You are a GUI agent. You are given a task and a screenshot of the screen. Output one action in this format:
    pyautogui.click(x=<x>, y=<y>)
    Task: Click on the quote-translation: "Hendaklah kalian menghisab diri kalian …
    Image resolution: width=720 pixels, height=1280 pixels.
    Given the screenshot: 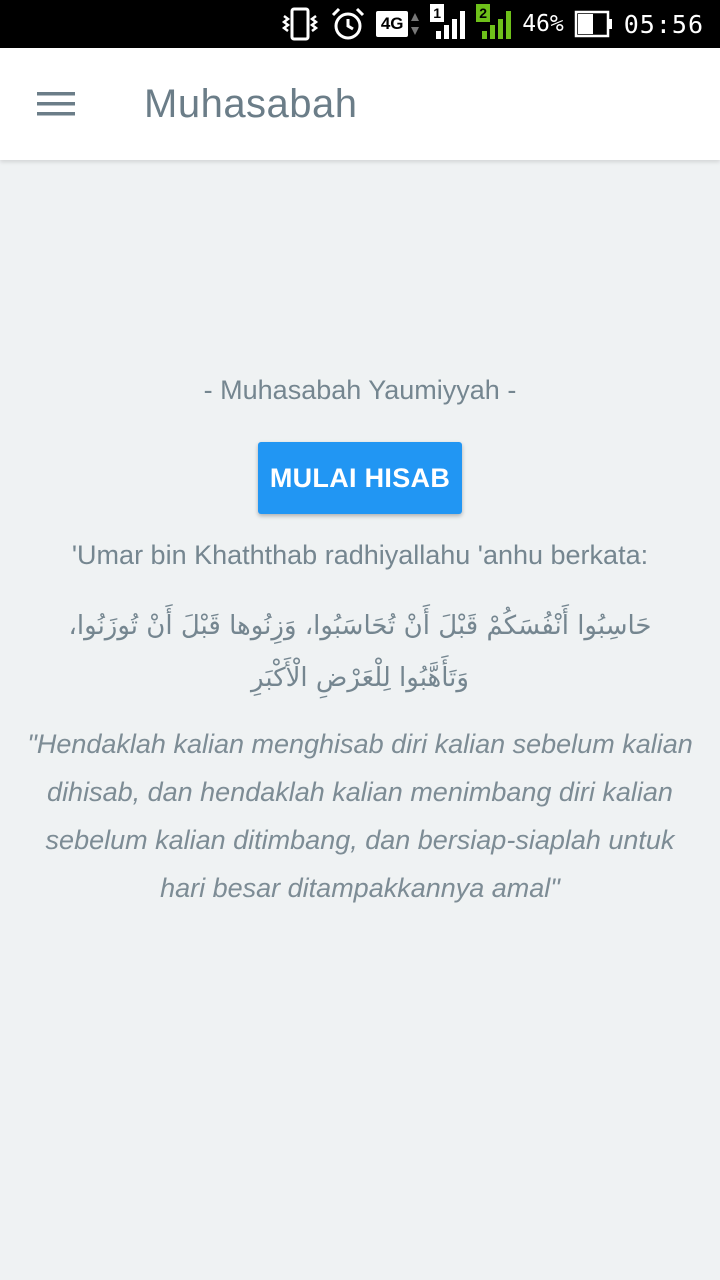 What is the action you would take?
    pyautogui.click(x=360, y=816)
    